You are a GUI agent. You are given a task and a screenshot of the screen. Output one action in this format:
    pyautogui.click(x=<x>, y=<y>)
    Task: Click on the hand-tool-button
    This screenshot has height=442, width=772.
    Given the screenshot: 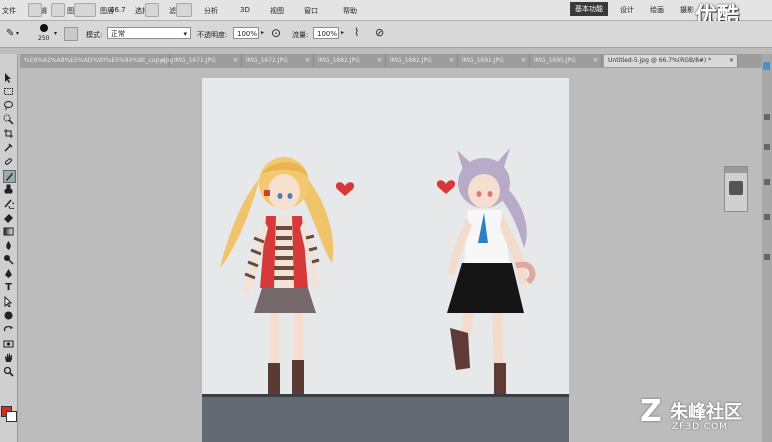 What is the action you would take?
    pyautogui.click(x=152, y=10)
    